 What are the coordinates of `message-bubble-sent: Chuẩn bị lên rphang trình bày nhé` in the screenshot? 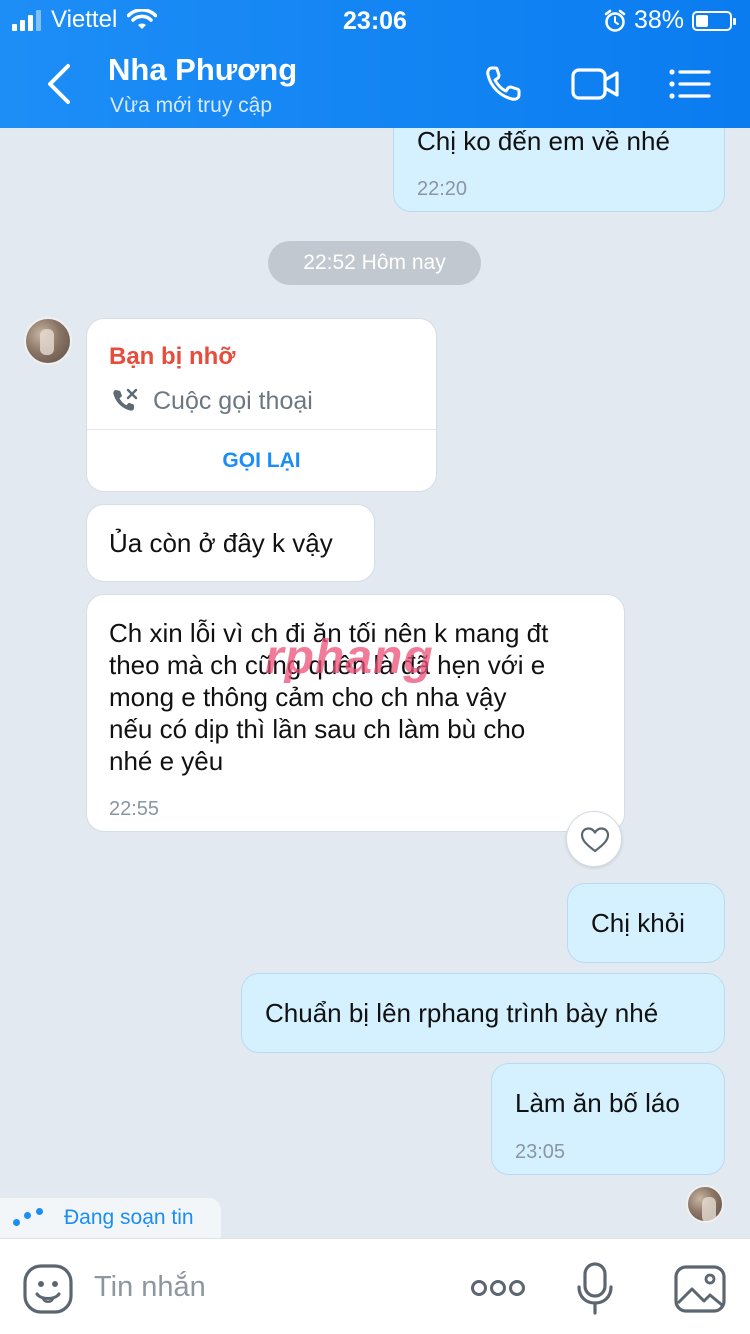 It's located at (483, 1013).